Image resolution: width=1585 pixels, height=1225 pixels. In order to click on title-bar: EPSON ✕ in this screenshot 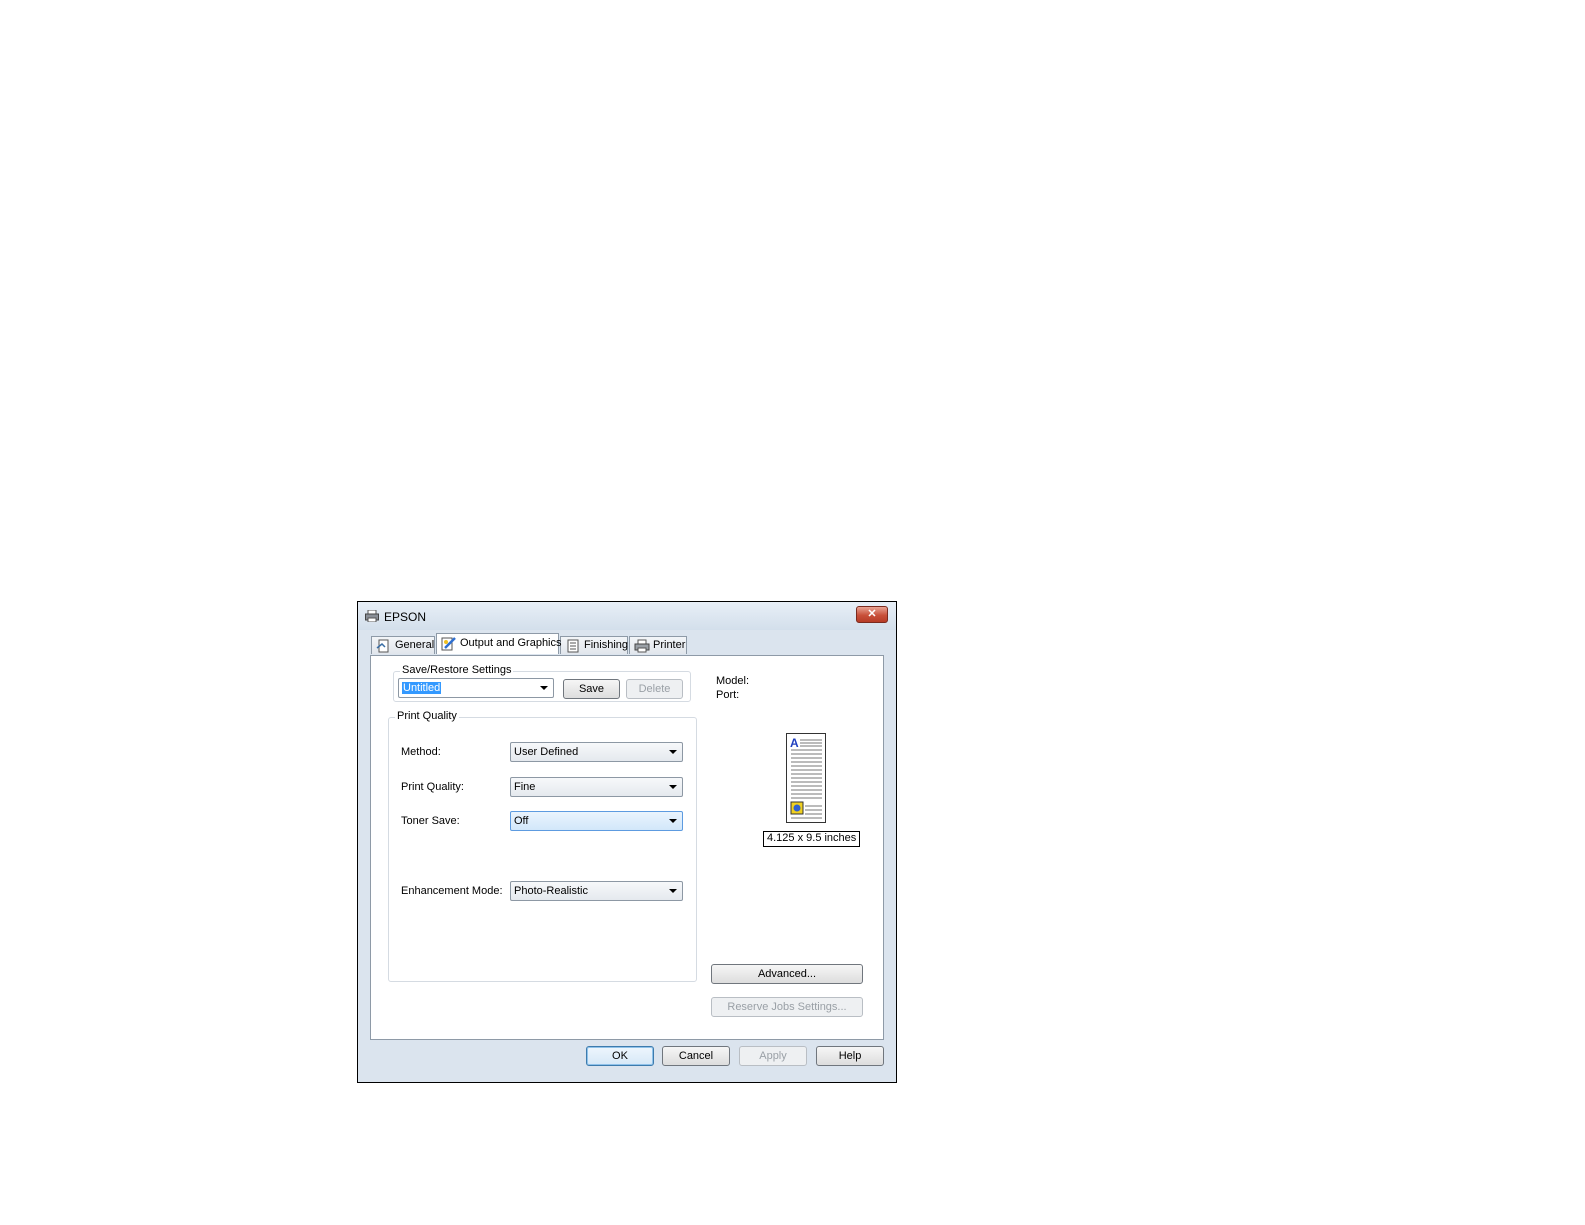, I will do `click(627, 616)`.